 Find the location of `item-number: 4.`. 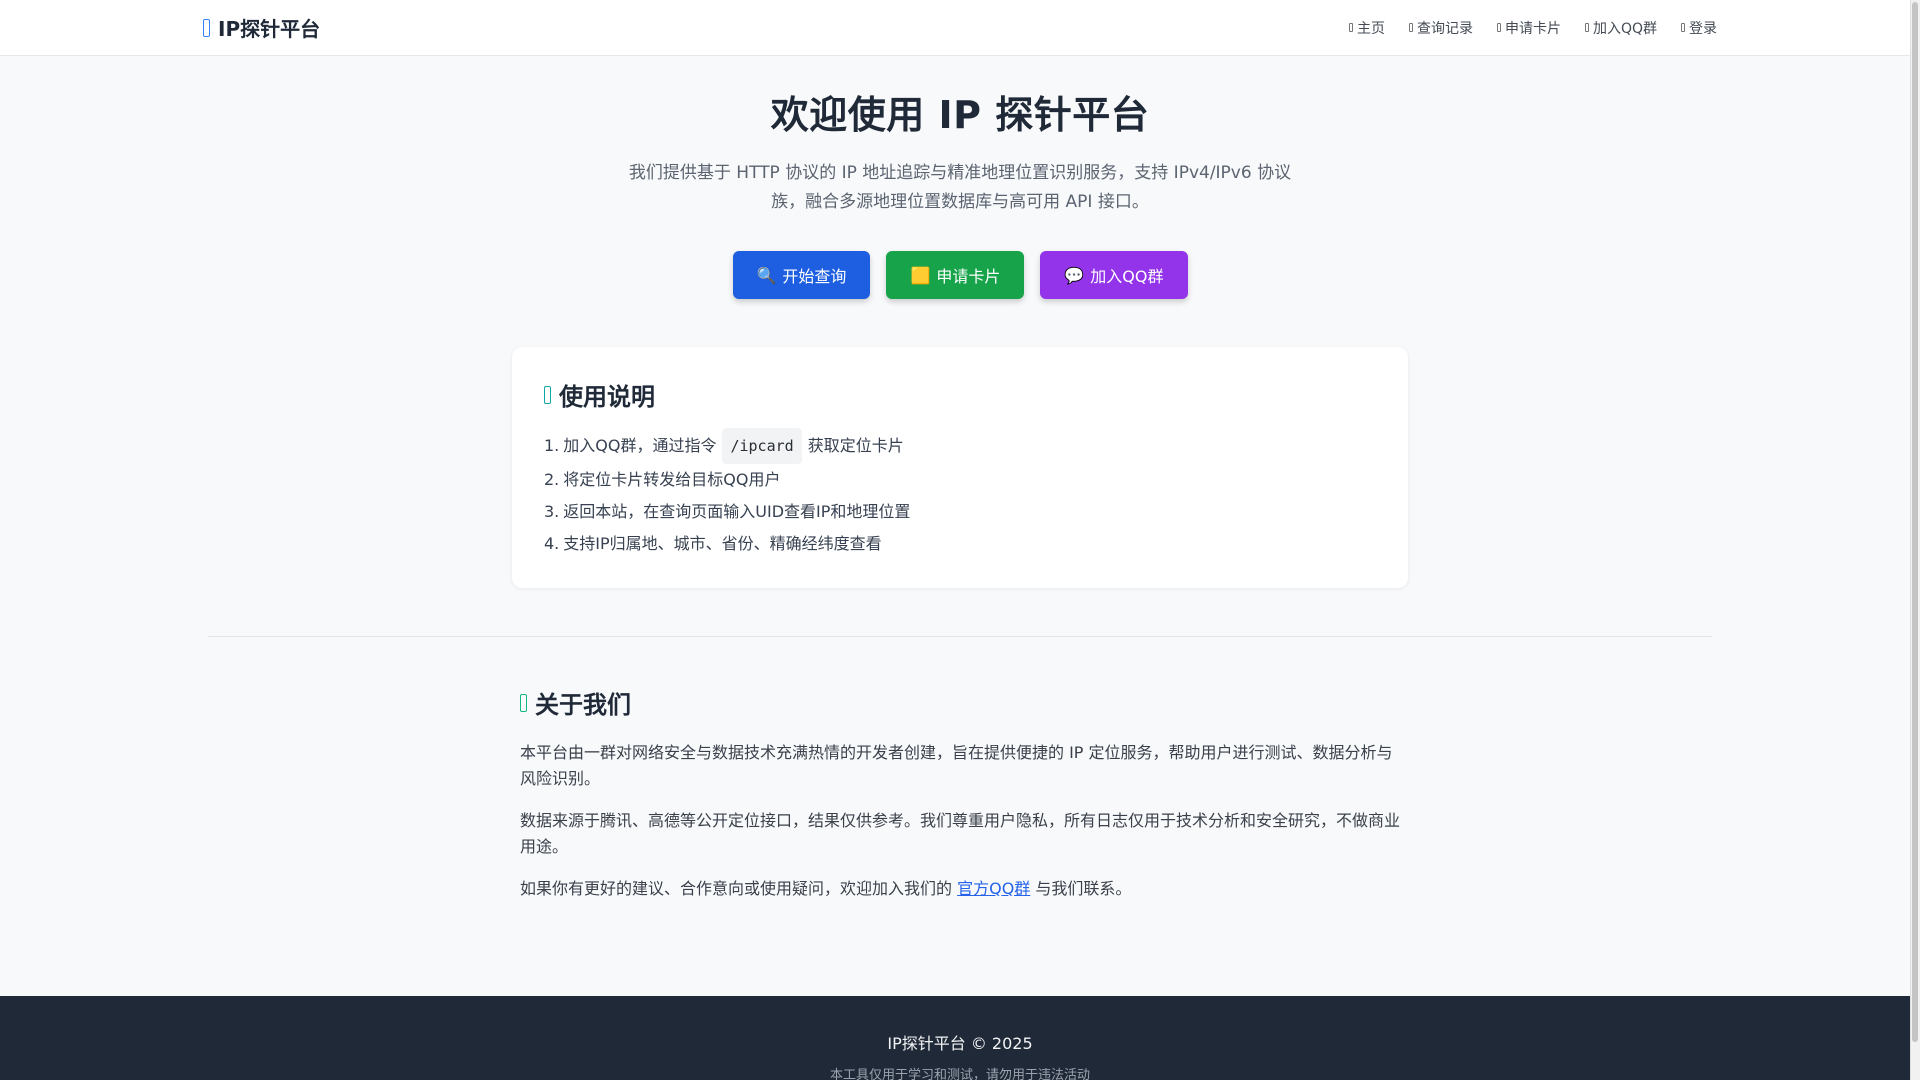

item-number: 4. is located at coordinates (552, 543).